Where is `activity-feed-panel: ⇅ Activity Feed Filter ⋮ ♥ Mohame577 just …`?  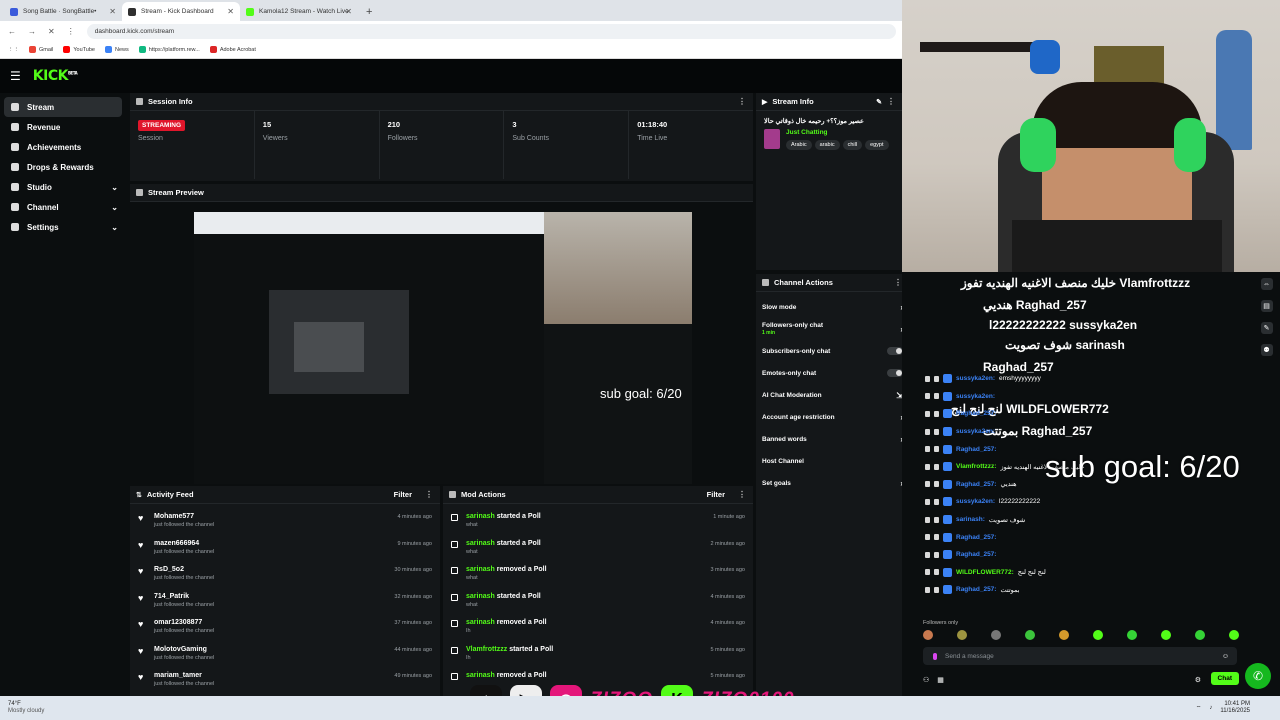
activity-feed-panel: ⇅ Activity Feed Filter ⋮ ♥ Mohame577 just … is located at coordinates (285, 591).